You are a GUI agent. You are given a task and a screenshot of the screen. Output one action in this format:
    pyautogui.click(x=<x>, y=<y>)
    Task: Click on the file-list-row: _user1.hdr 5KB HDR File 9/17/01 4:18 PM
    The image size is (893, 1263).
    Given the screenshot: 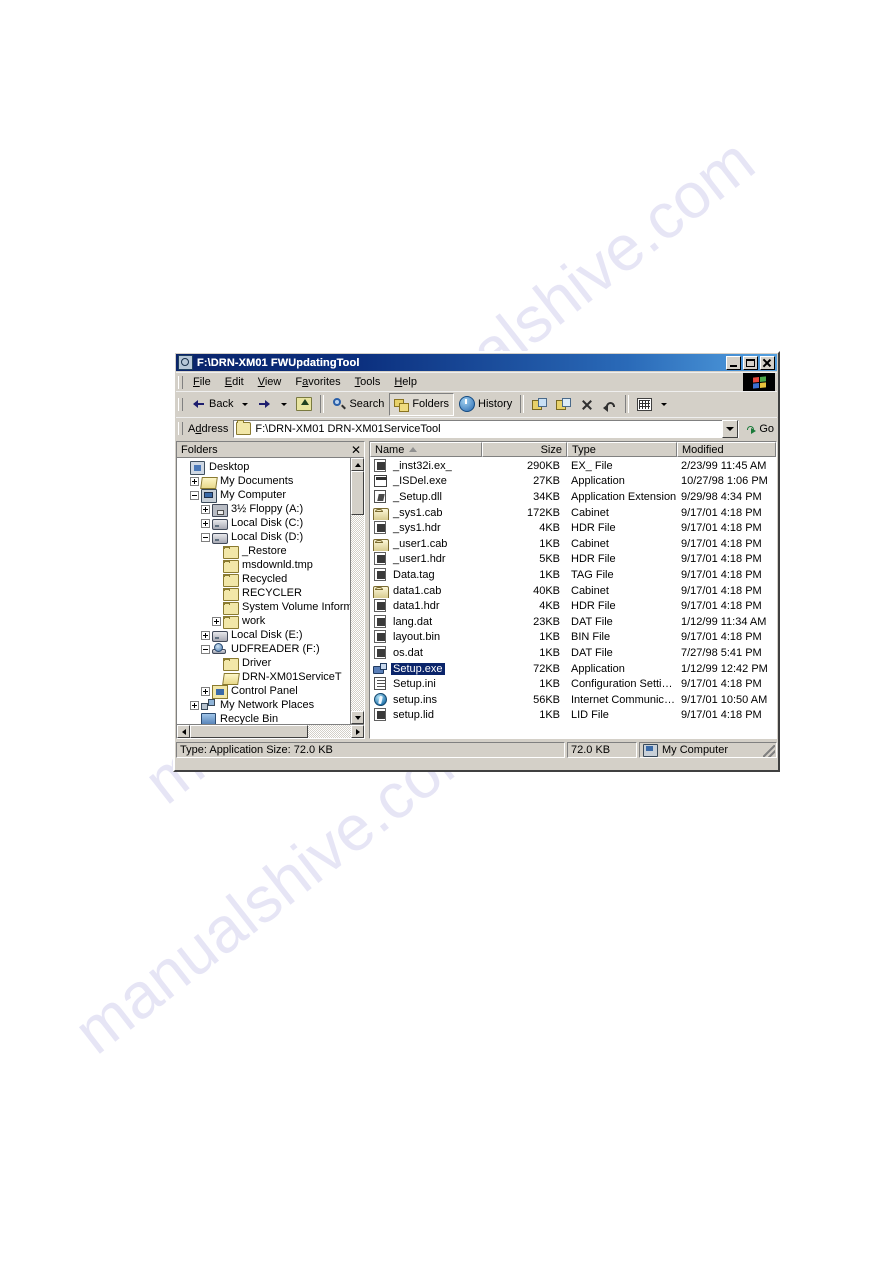 What is the action you would take?
    pyautogui.click(x=573, y=560)
    